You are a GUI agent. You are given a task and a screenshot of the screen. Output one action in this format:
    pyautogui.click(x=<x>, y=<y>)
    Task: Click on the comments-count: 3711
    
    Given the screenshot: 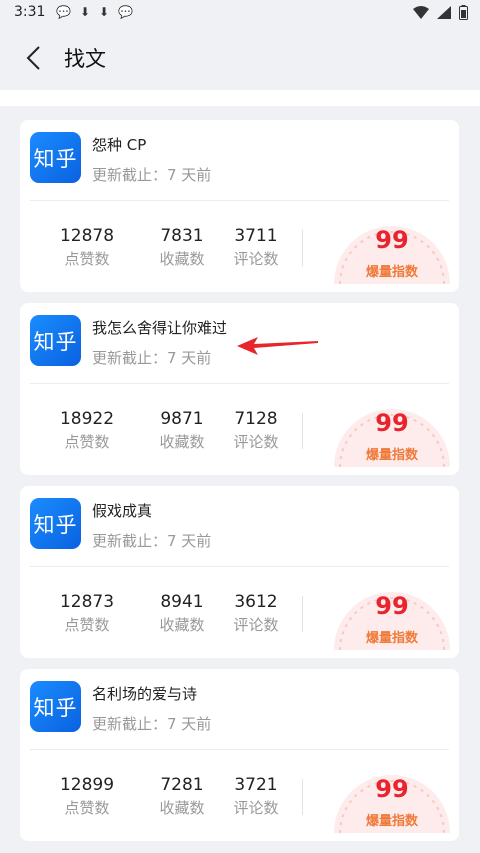 What is the action you would take?
    pyautogui.click(x=256, y=236)
    